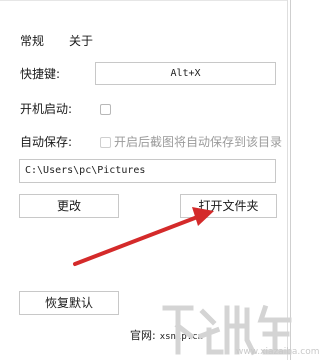  What do you see at coordinates (69, 206) in the screenshot?
I see `change-path-button: 更改` at bounding box center [69, 206].